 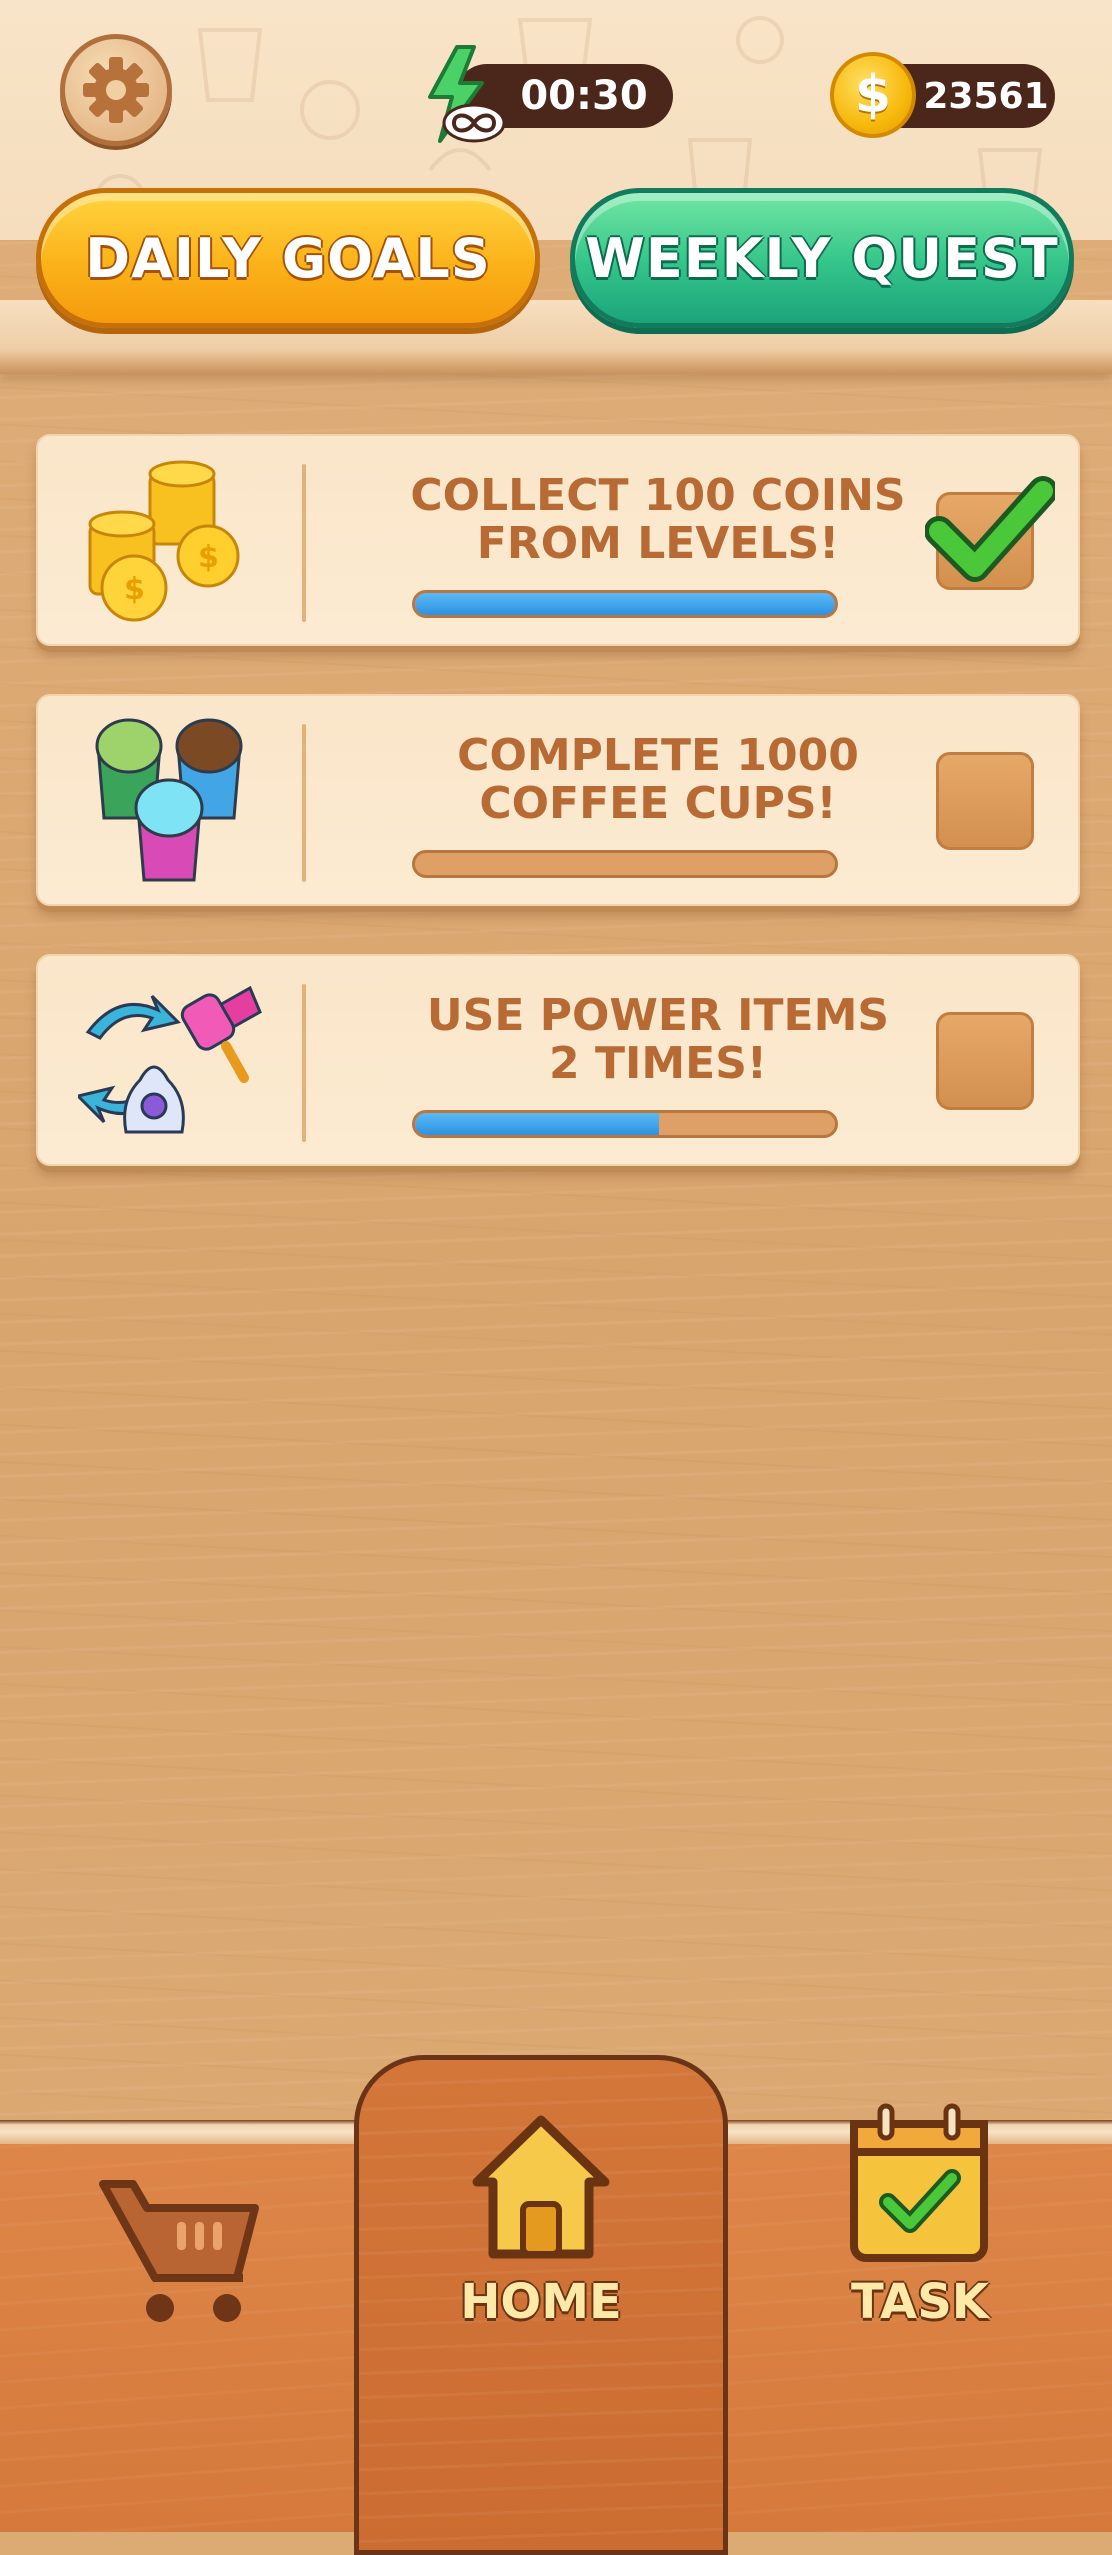 I want to click on tab-weekly-quest: WEEKLY QUEST, so click(x=822, y=258).